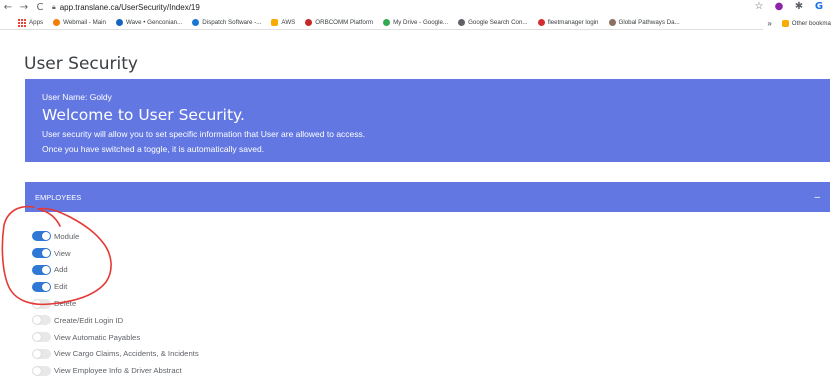 Image resolution: width=831 pixels, height=380 pixels. Describe the element at coordinates (77, 97) in the screenshot. I see `username-label: User Name: Goldy` at that location.